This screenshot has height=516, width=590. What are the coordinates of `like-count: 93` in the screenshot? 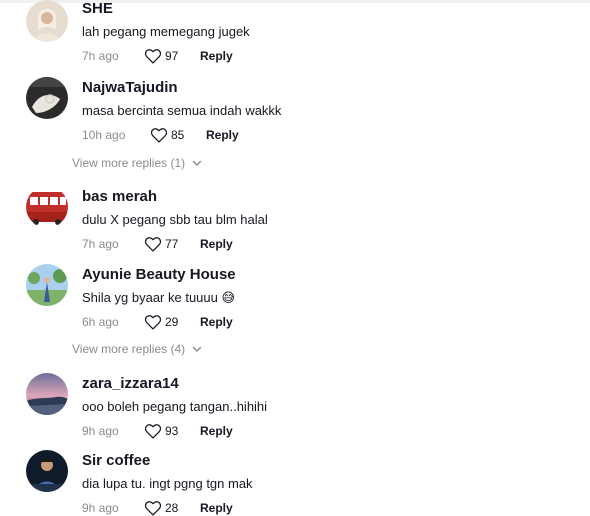 It's located at (172, 431).